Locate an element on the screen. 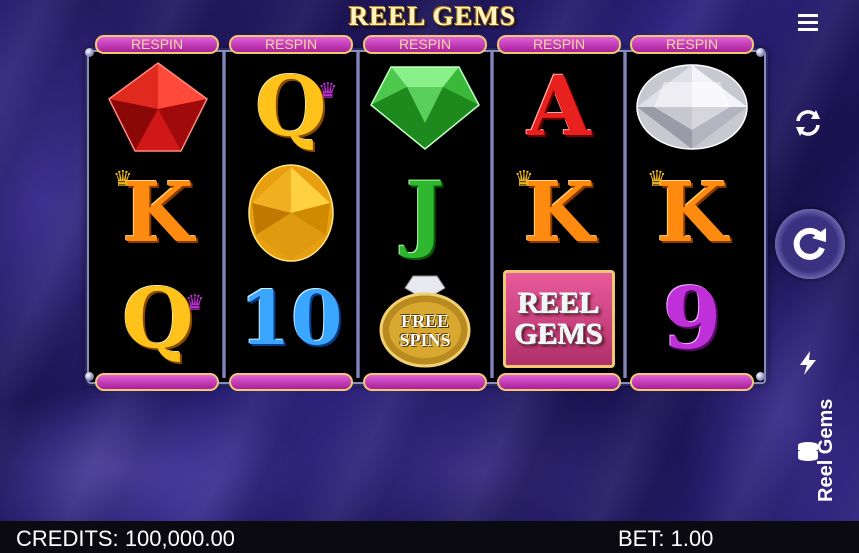 The width and height of the screenshot is (859, 553). spin-icon is located at coordinates (809, 243).